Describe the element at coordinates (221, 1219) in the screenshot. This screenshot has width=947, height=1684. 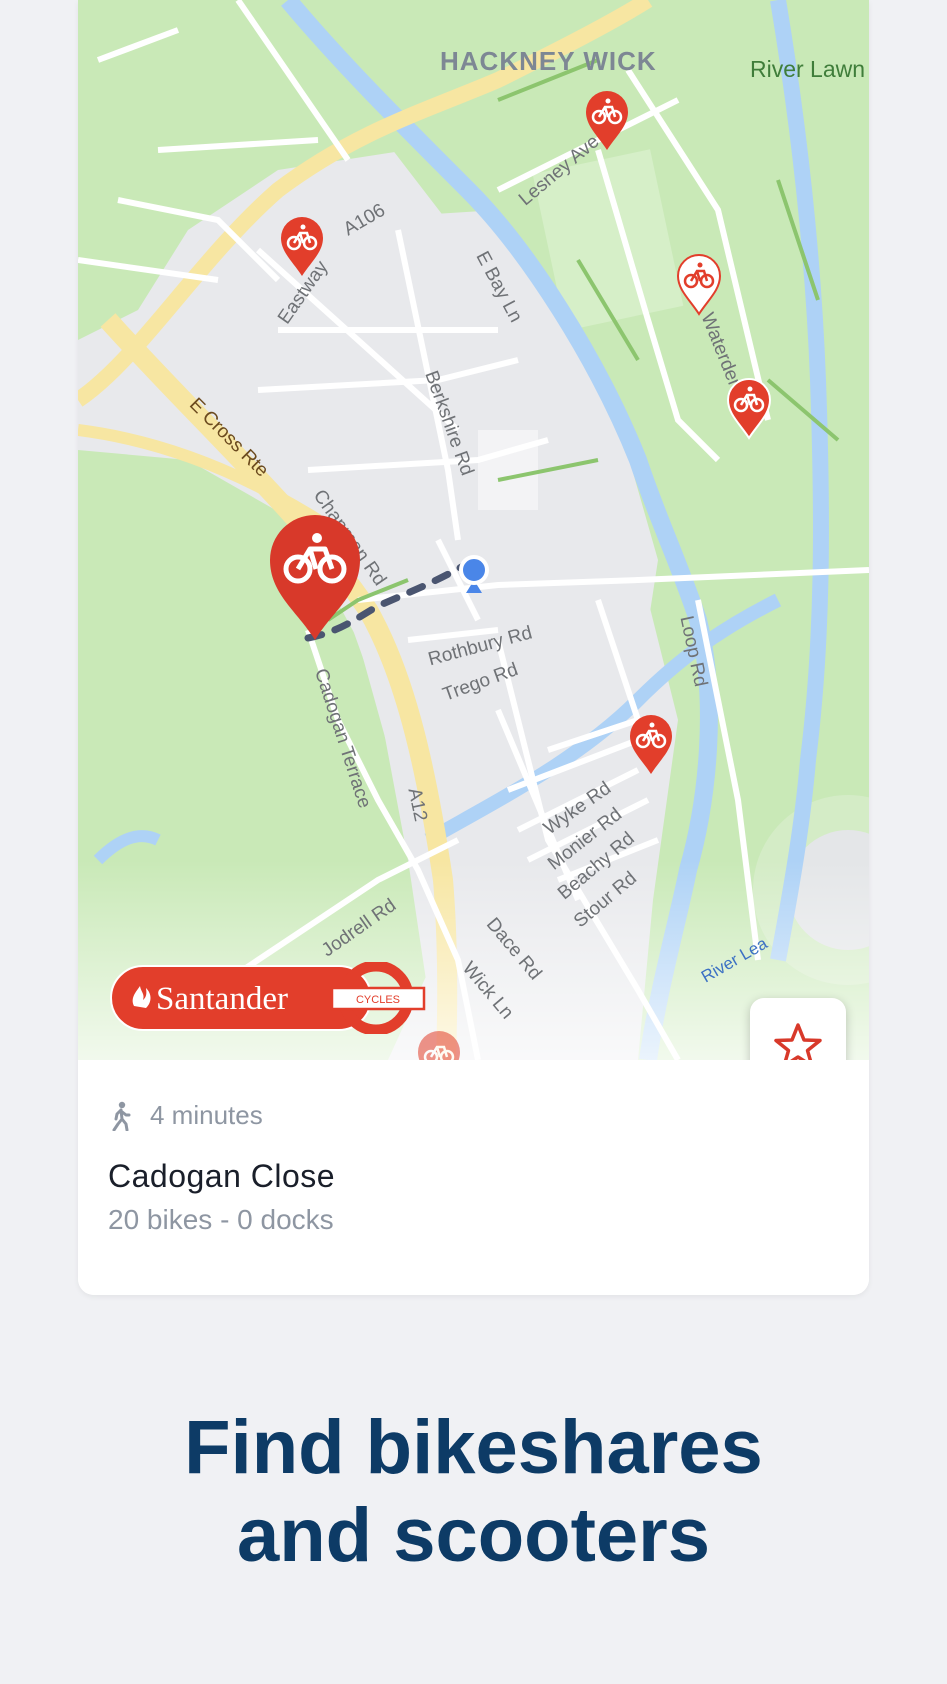
I see `station-availability: 20 bikes - 0 docks` at that location.